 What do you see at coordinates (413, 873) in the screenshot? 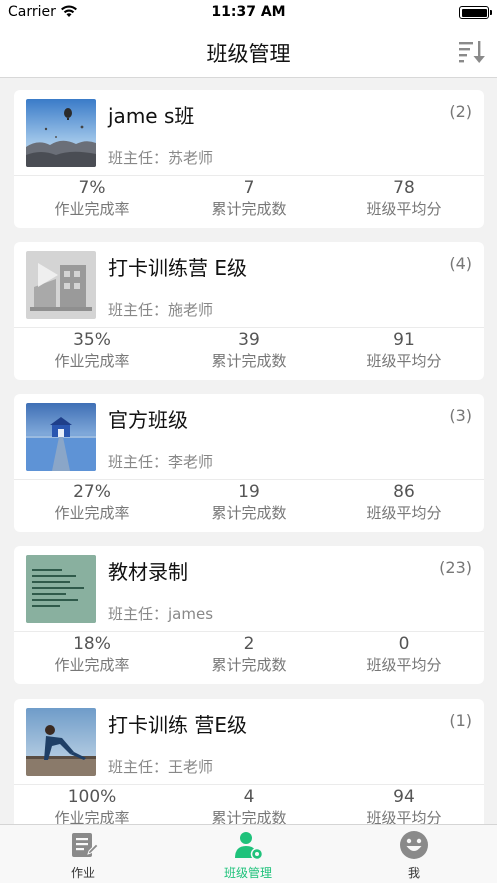
I see `tab-label: 我` at bounding box center [413, 873].